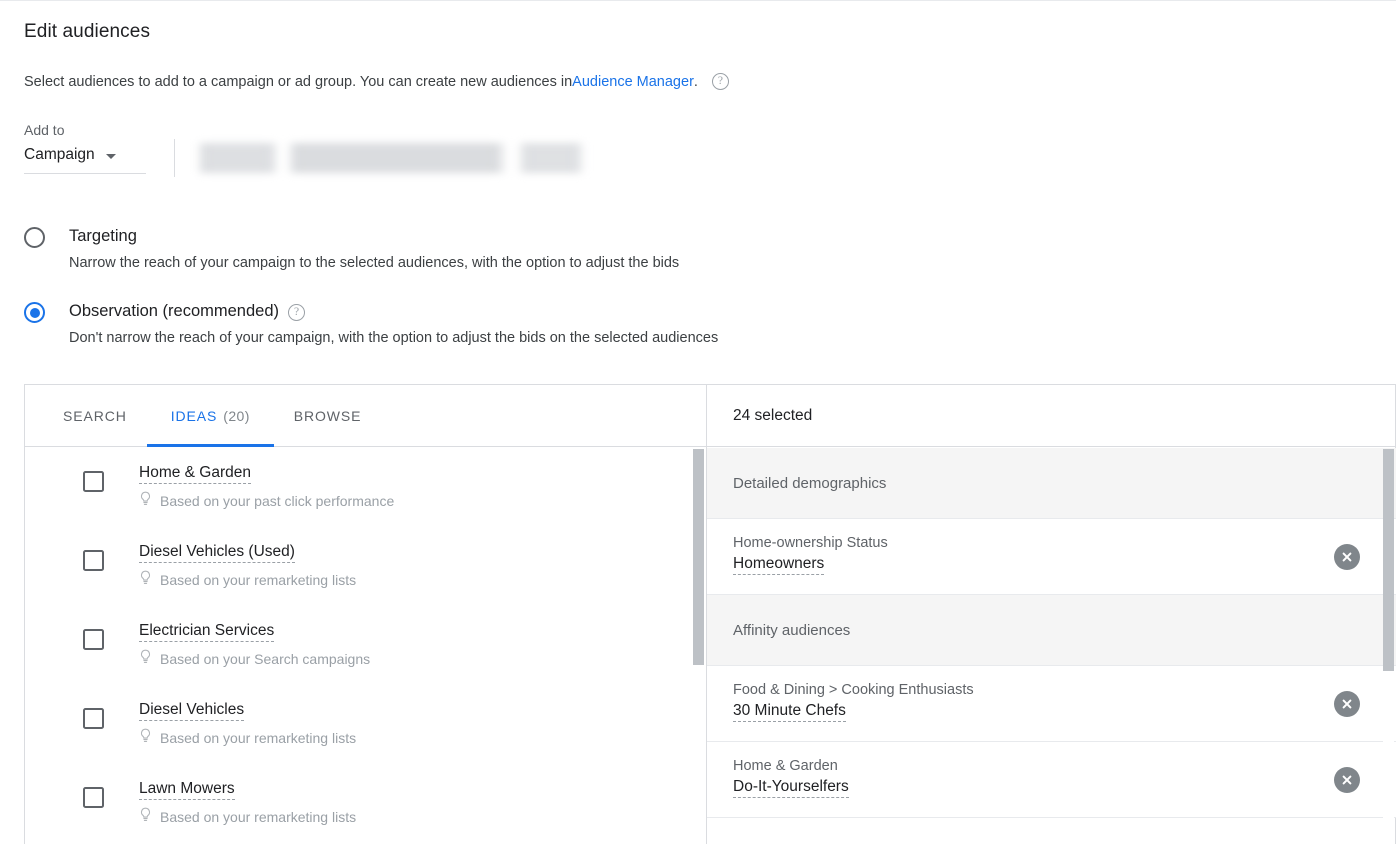 This screenshot has width=1396, height=844. Describe the element at coordinates (695, 81) in the screenshot. I see `subtitle-suffix-text: .` at that location.